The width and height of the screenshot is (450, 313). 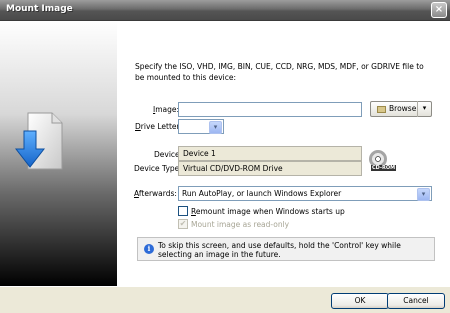 I want to click on image-path-input, so click(x=270, y=109).